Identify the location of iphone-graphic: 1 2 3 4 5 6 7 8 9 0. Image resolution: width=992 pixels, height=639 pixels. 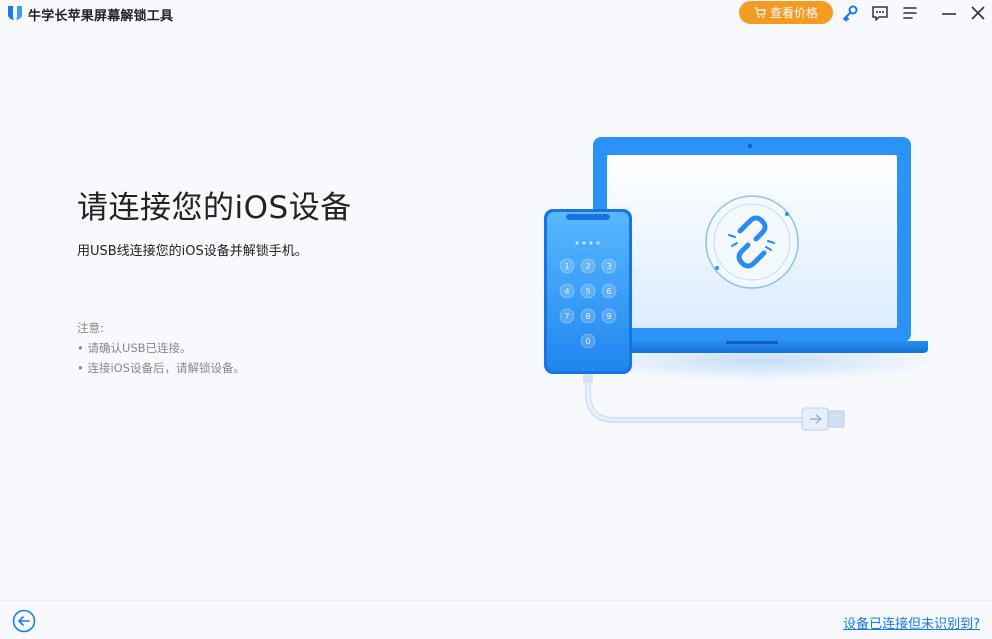
(588, 291).